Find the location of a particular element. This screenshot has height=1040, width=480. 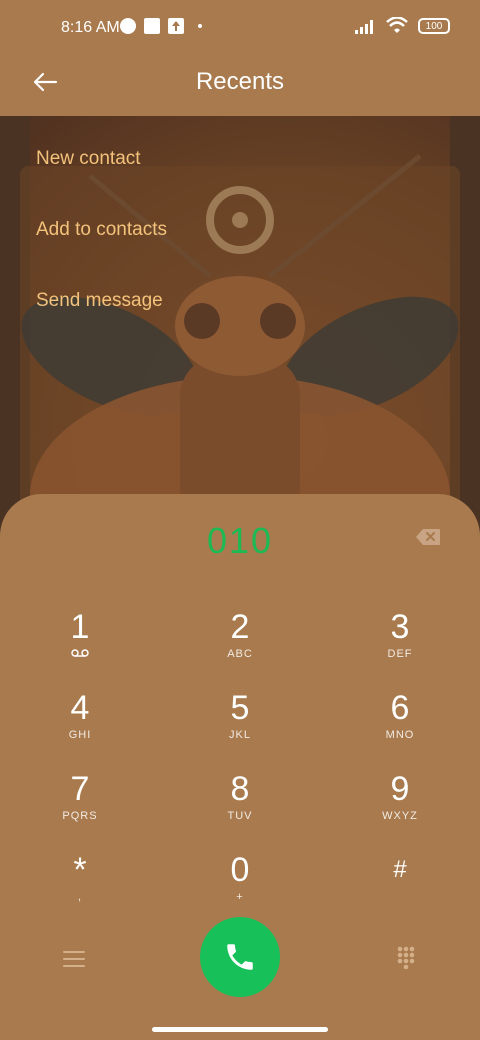

dial-key-9: 9 WXYZ is located at coordinates (400, 807).